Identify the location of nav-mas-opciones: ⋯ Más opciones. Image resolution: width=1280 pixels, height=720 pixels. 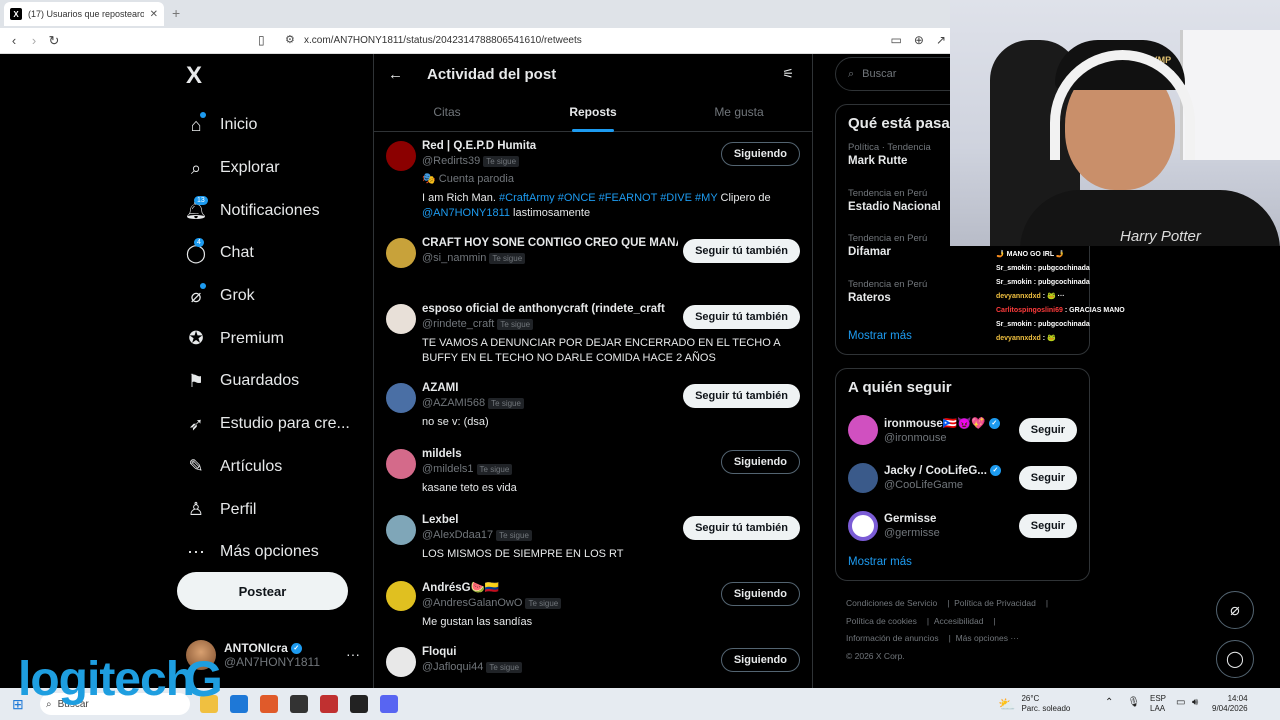
(268, 552).